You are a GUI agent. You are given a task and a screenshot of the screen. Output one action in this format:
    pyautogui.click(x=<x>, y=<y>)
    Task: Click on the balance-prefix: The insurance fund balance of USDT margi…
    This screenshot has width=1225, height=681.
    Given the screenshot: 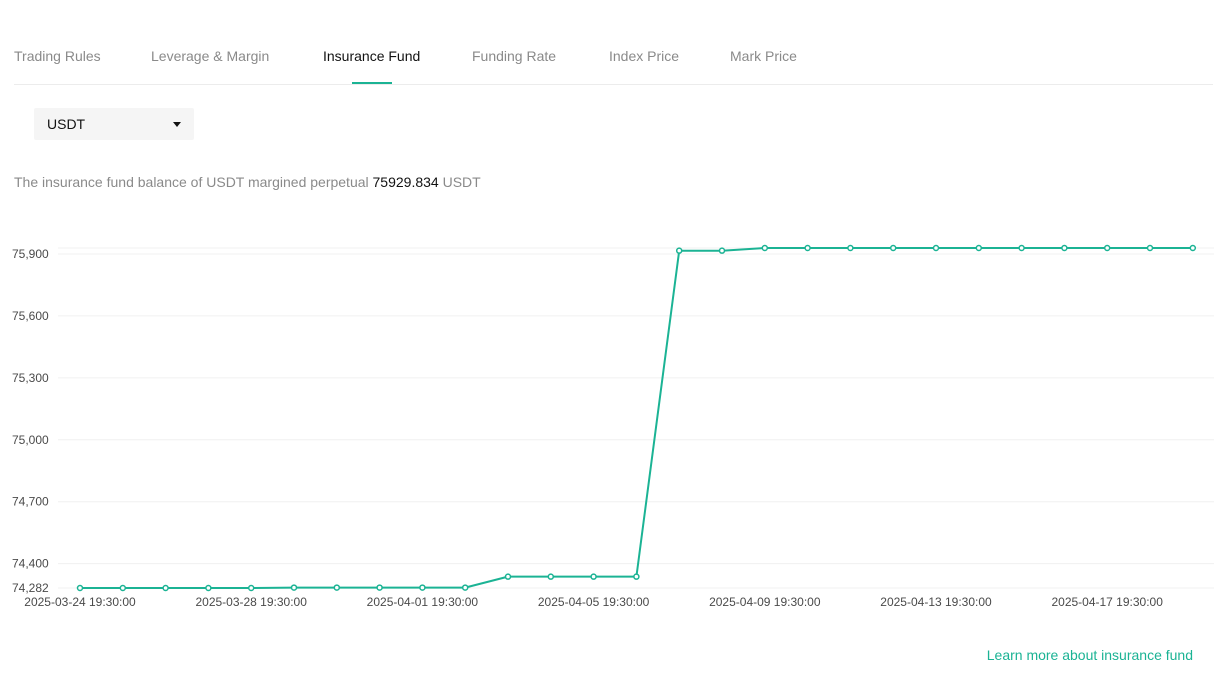 What is the action you would take?
    pyautogui.click(x=191, y=182)
    